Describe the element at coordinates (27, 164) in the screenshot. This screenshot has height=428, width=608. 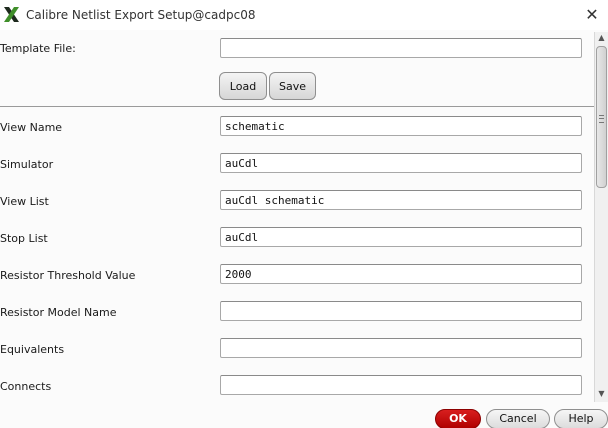
I see `simulator-label: Simulator` at that location.